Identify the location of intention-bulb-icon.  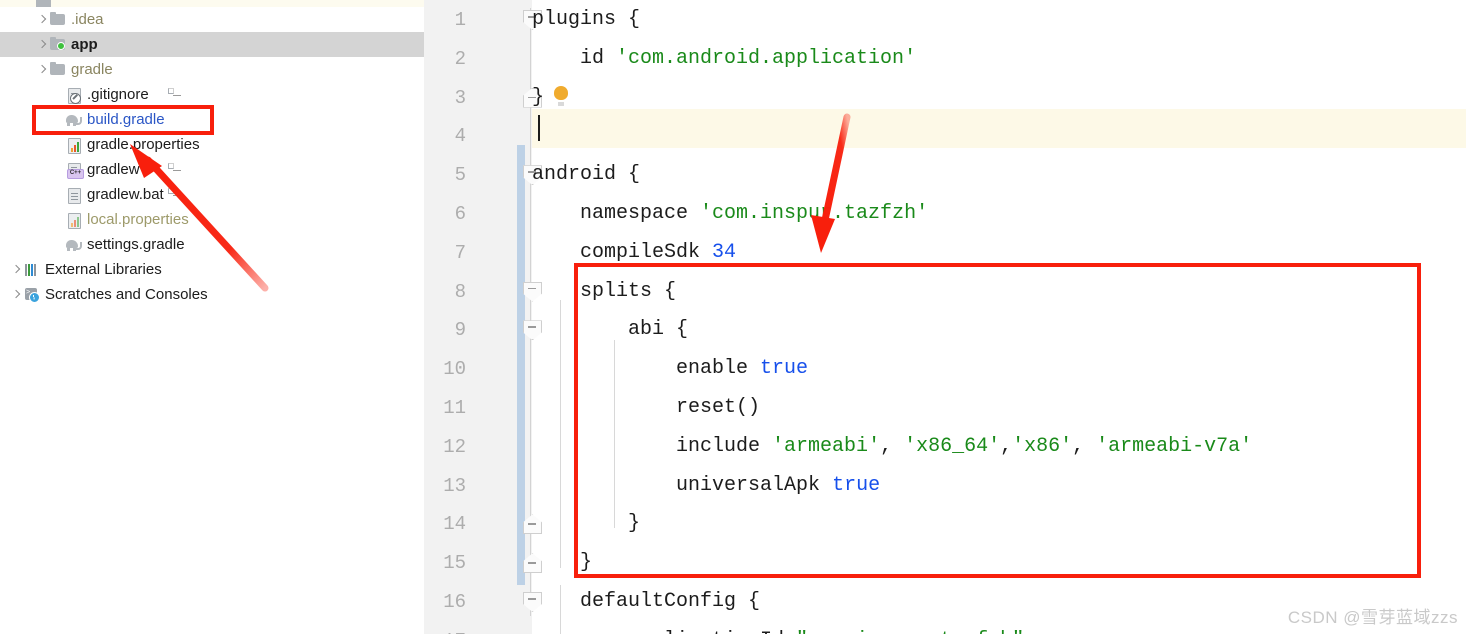
(561, 95).